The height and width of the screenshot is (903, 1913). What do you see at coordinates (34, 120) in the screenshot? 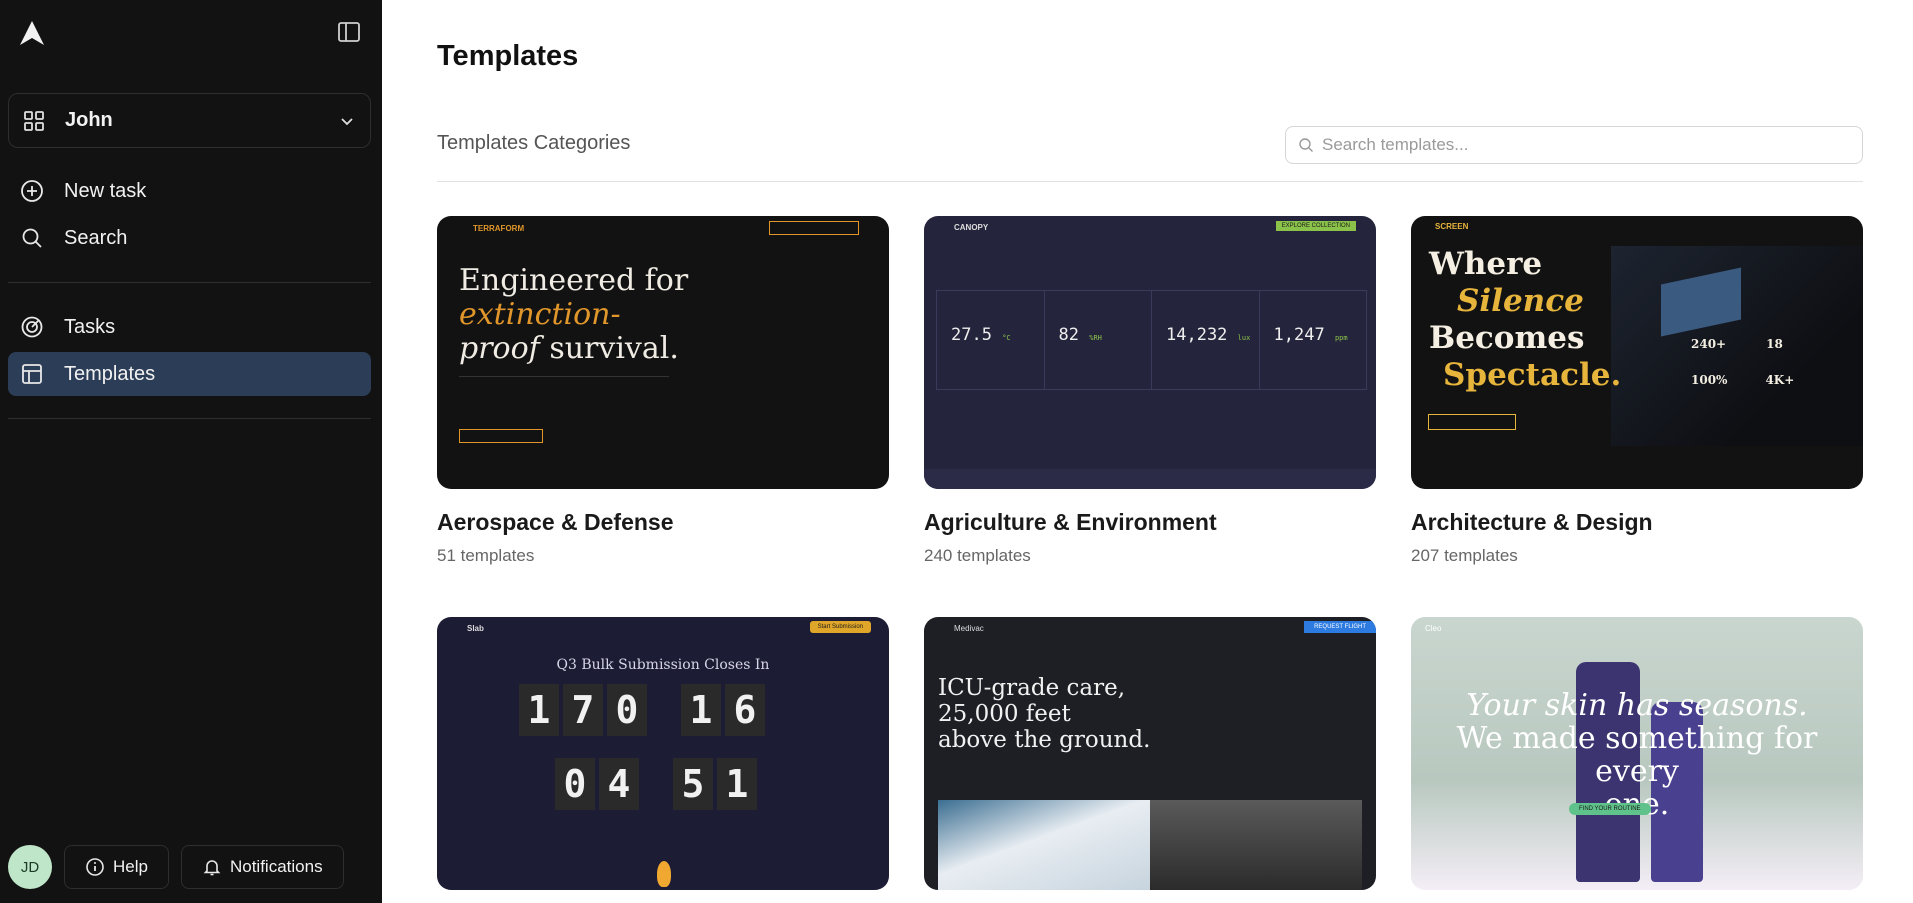
I see `grid-icon` at bounding box center [34, 120].